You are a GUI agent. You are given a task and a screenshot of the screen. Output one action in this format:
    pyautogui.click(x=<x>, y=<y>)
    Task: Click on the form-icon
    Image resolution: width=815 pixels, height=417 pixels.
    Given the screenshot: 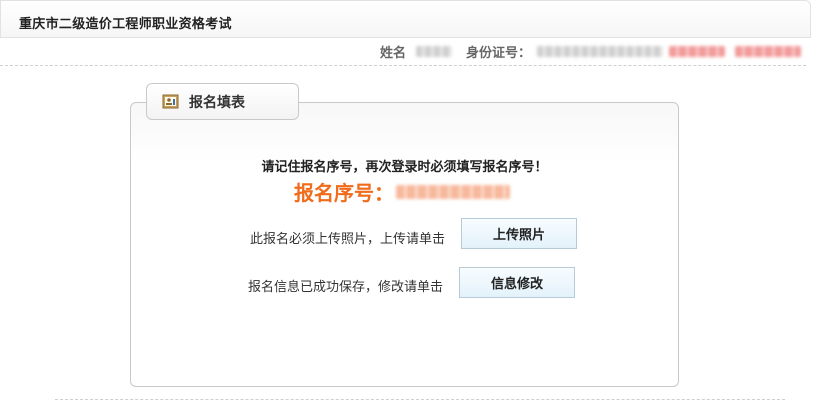 What is the action you would take?
    pyautogui.click(x=170, y=101)
    